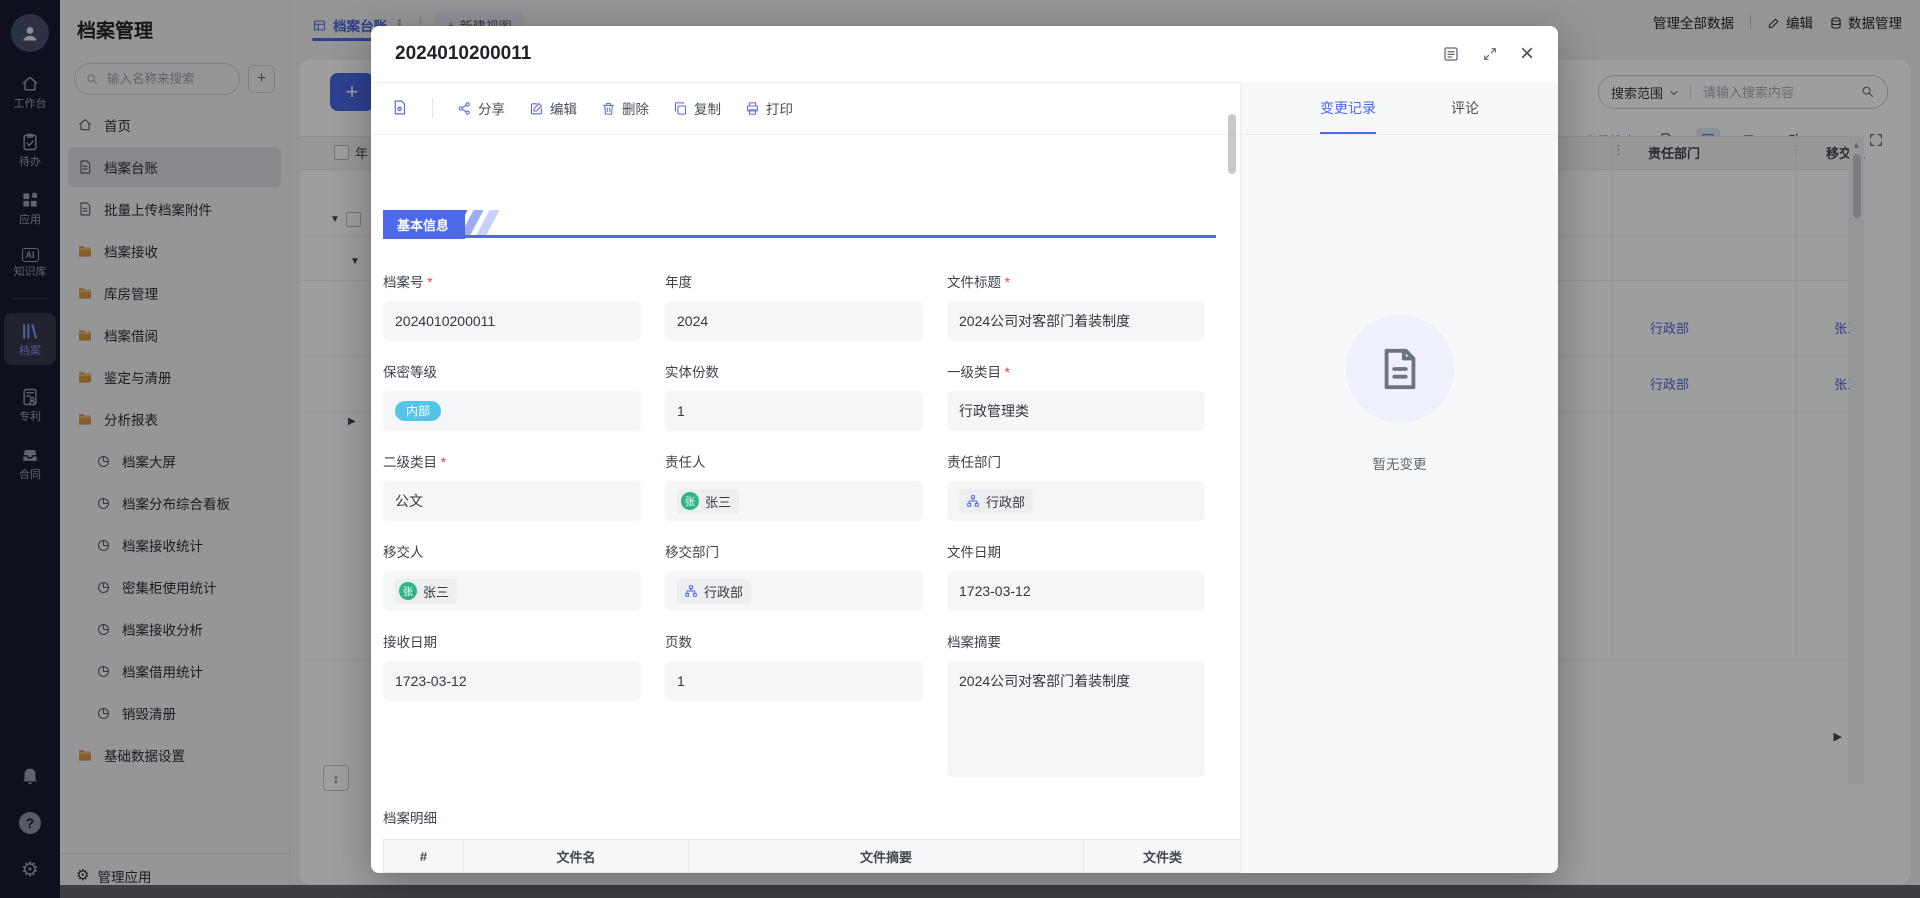 This screenshot has width=1920, height=898. I want to click on field-category-l1: 一级类目 行政管理类, so click(1076, 396).